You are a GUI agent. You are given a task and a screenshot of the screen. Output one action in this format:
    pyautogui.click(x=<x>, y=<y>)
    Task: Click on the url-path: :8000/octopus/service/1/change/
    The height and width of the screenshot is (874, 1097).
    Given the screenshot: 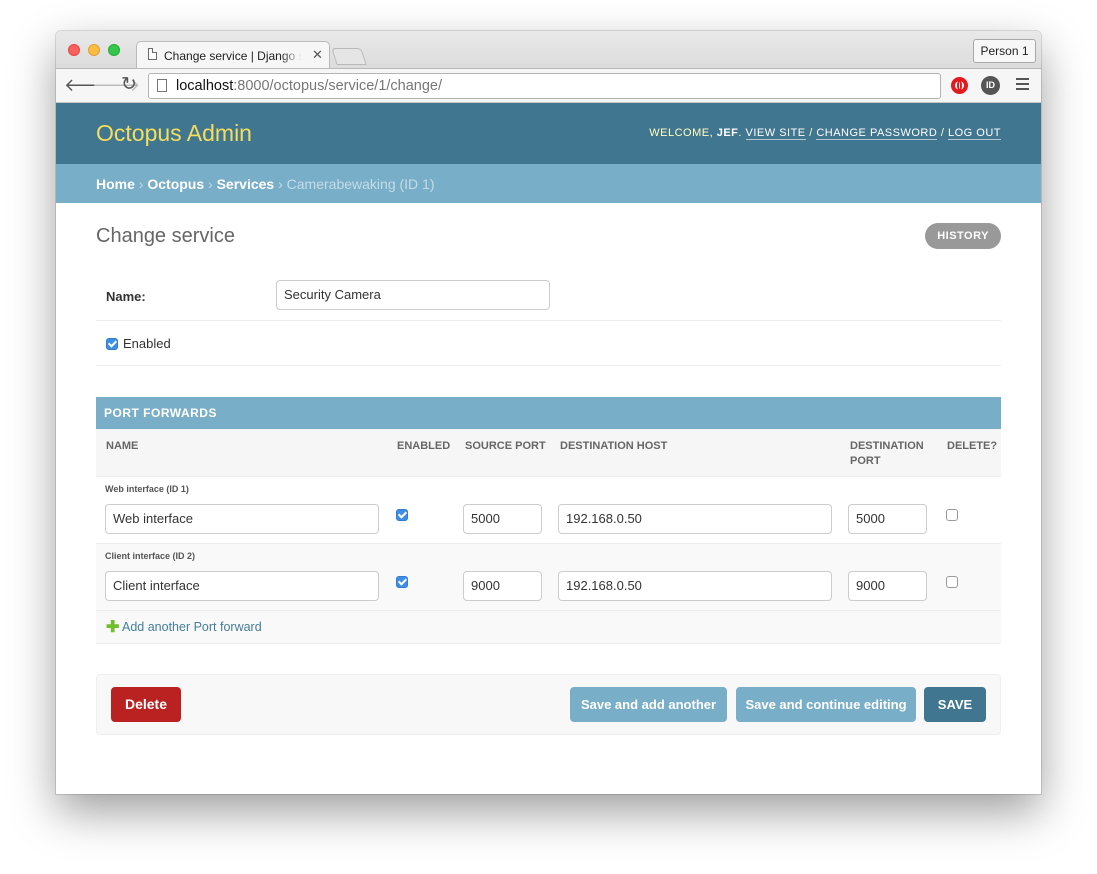 What is the action you would take?
    pyautogui.click(x=338, y=86)
    